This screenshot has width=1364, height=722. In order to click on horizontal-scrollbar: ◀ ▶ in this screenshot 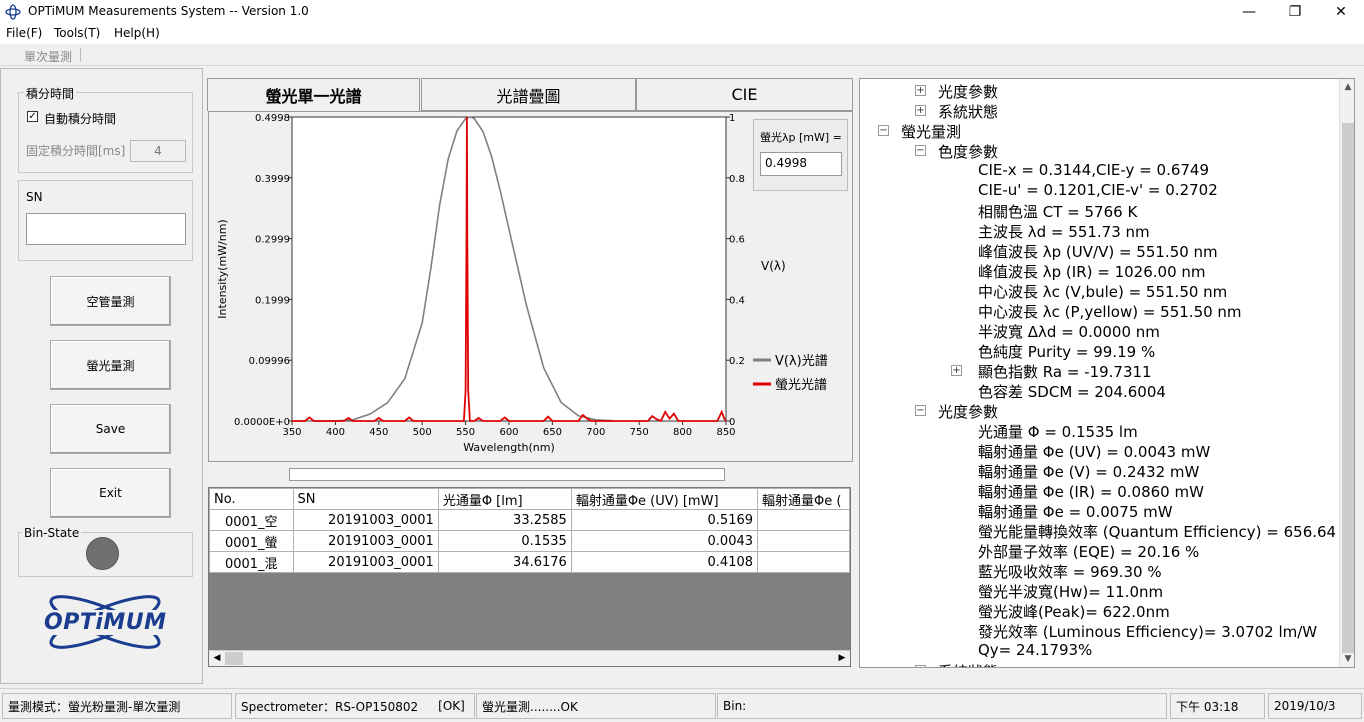, I will do `click(529, 658)`.